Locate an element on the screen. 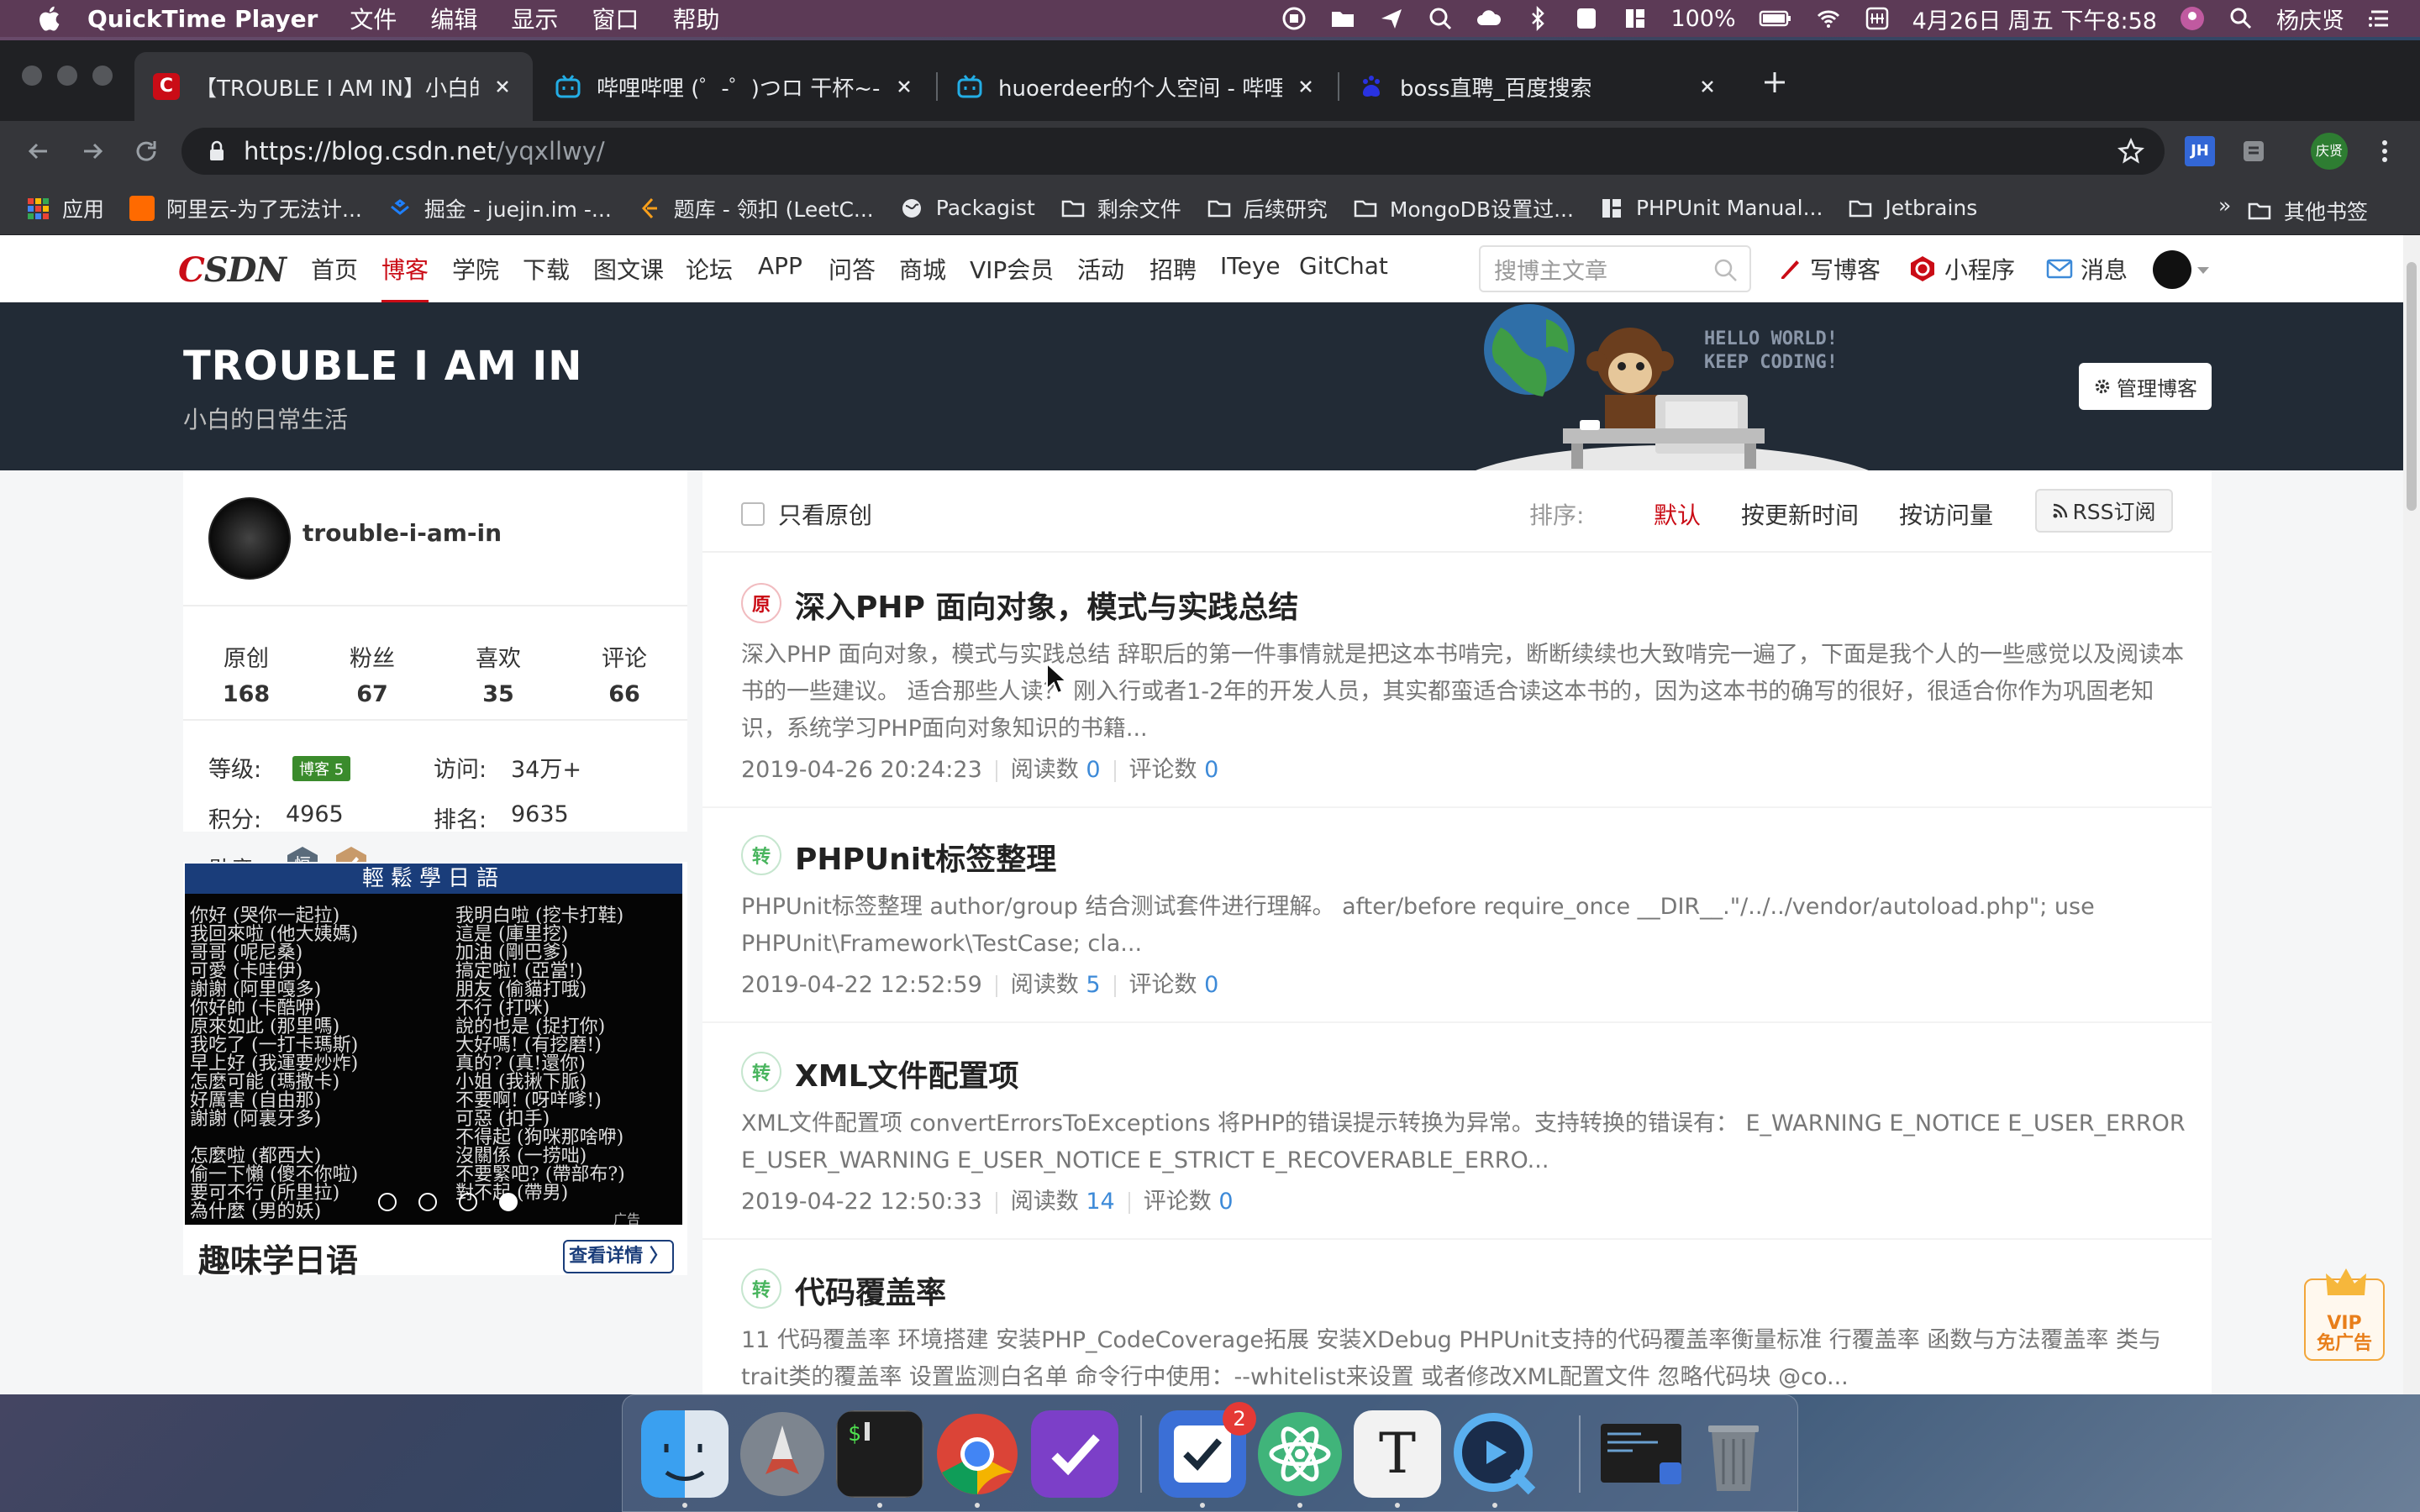 This screenshot has width=2420, height=1512. menu-help: 帮助 is located at coordinates (695, 18).